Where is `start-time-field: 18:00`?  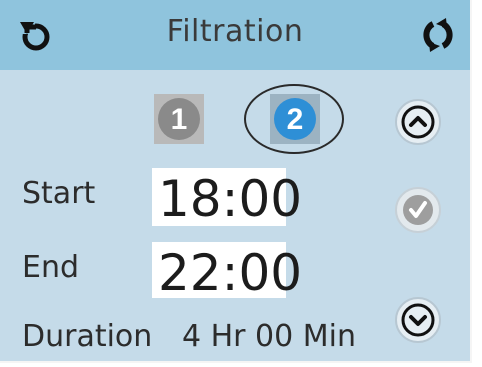
start-time-field: 18:00 is located at coordinates (227, 198).